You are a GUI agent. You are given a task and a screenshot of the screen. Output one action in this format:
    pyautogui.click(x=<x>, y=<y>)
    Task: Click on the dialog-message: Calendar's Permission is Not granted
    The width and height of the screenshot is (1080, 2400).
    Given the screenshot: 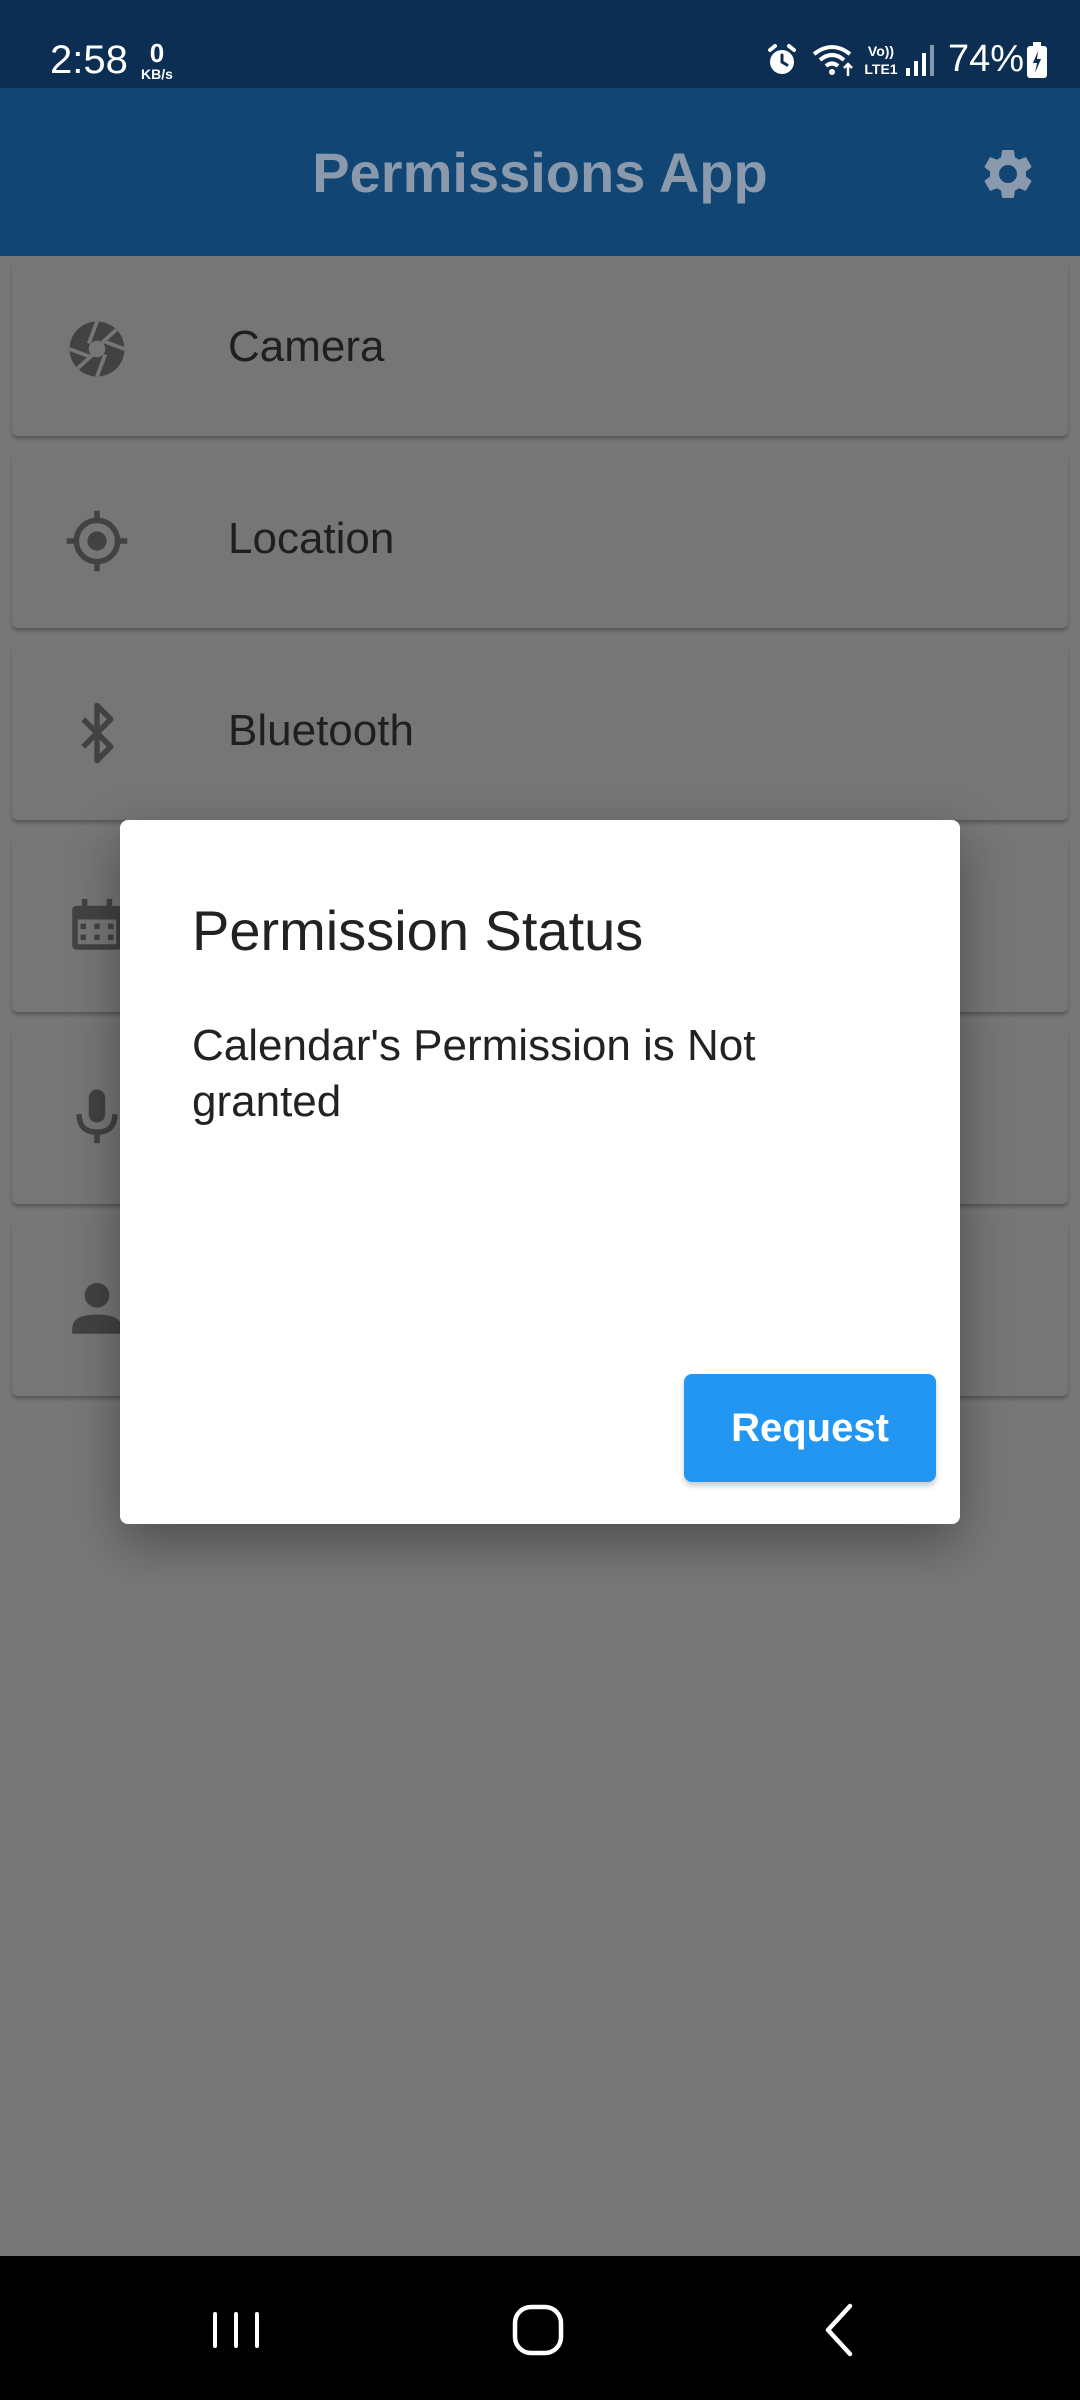 What is the action you would take?
    pyautogui.click(x=474, y=1073)
    